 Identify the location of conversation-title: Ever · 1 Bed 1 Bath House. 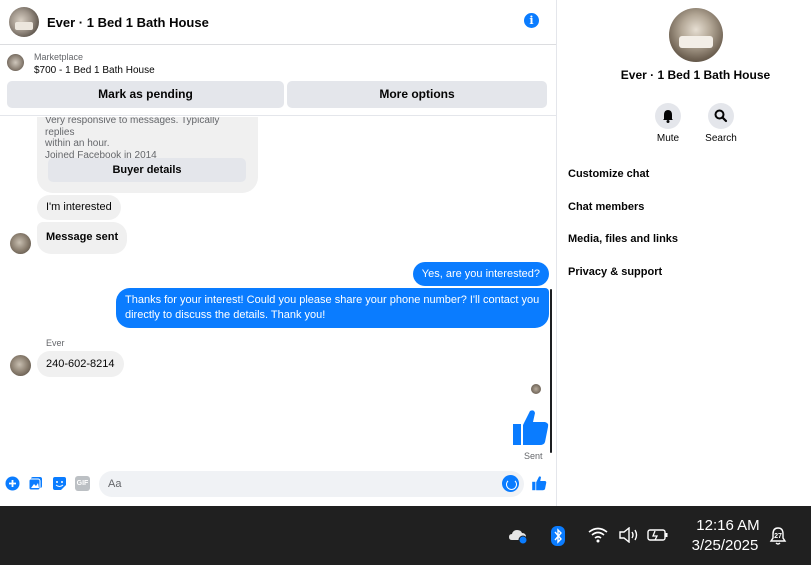
(695, 75).